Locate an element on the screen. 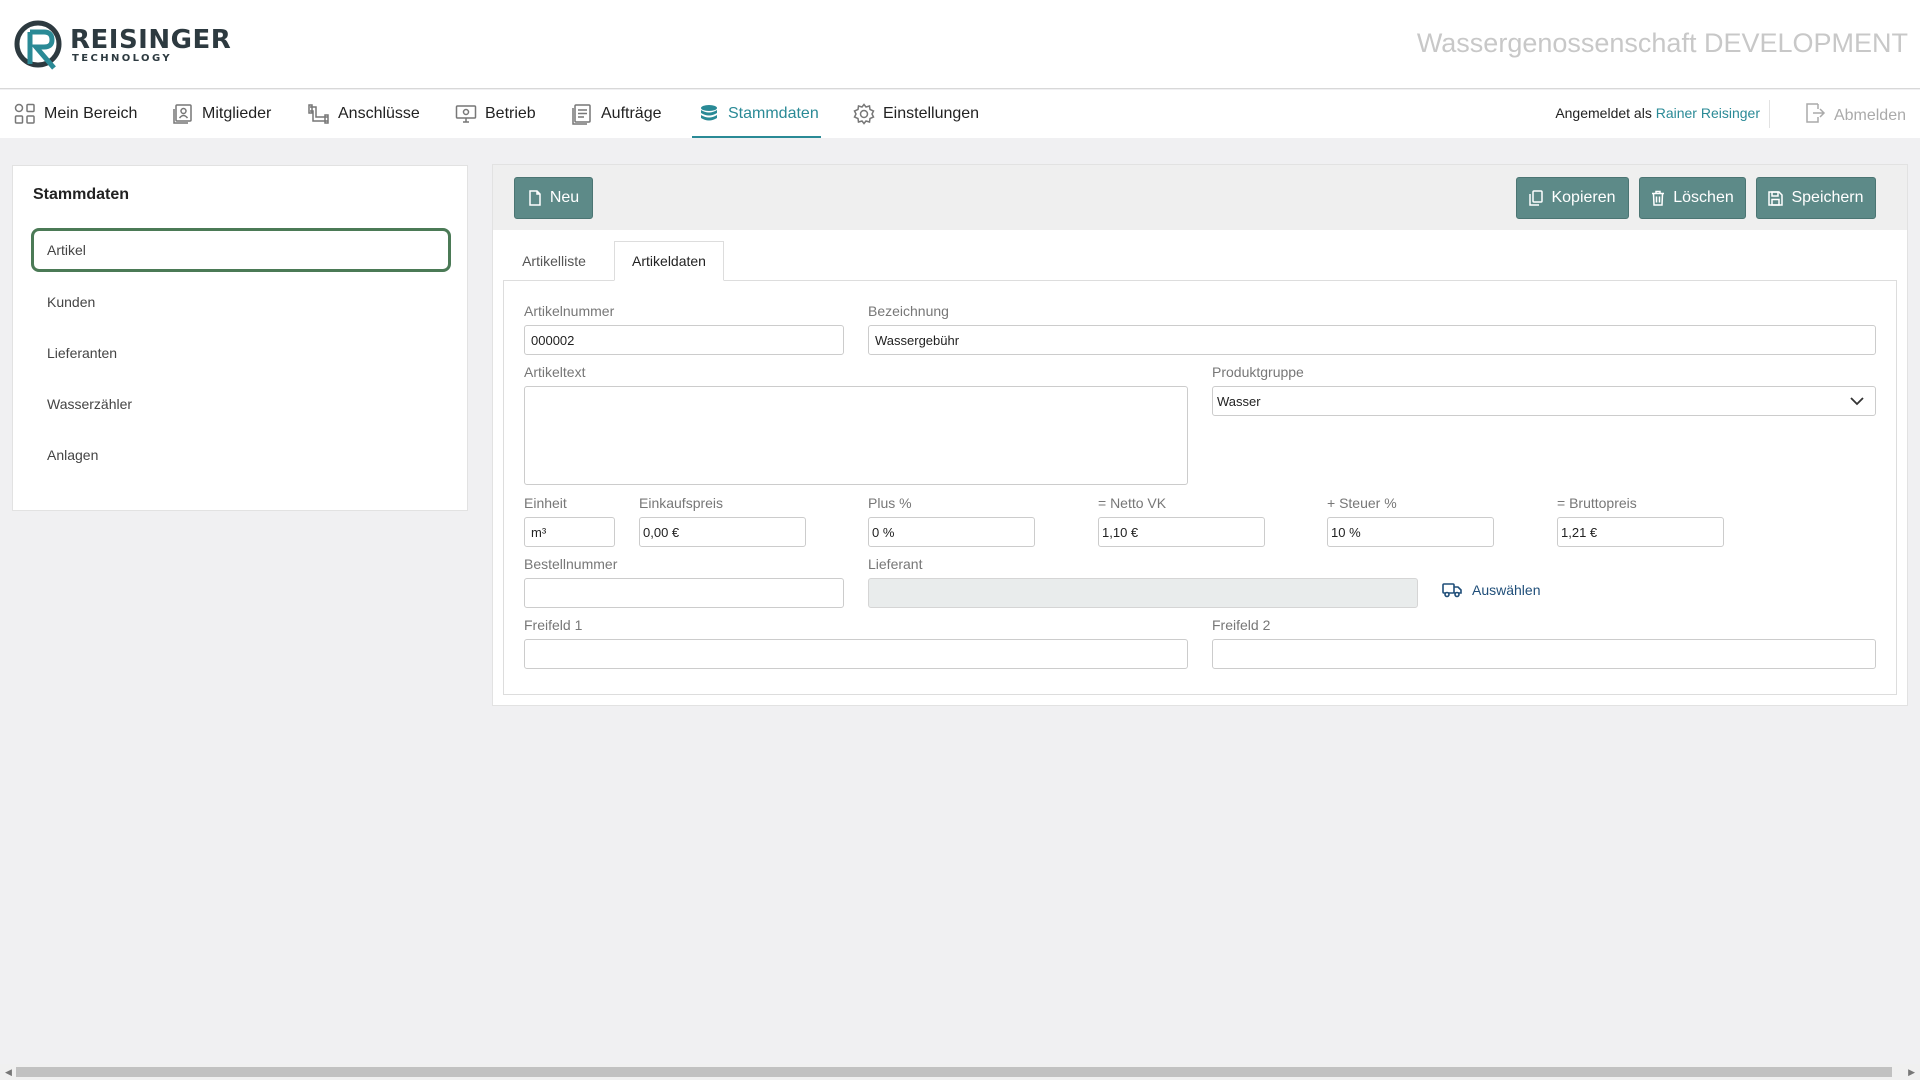 The width and height of the screenshot is (1920, 1080). artikelnummer-label: Artikelnummer is located at coordinates (569, 311).